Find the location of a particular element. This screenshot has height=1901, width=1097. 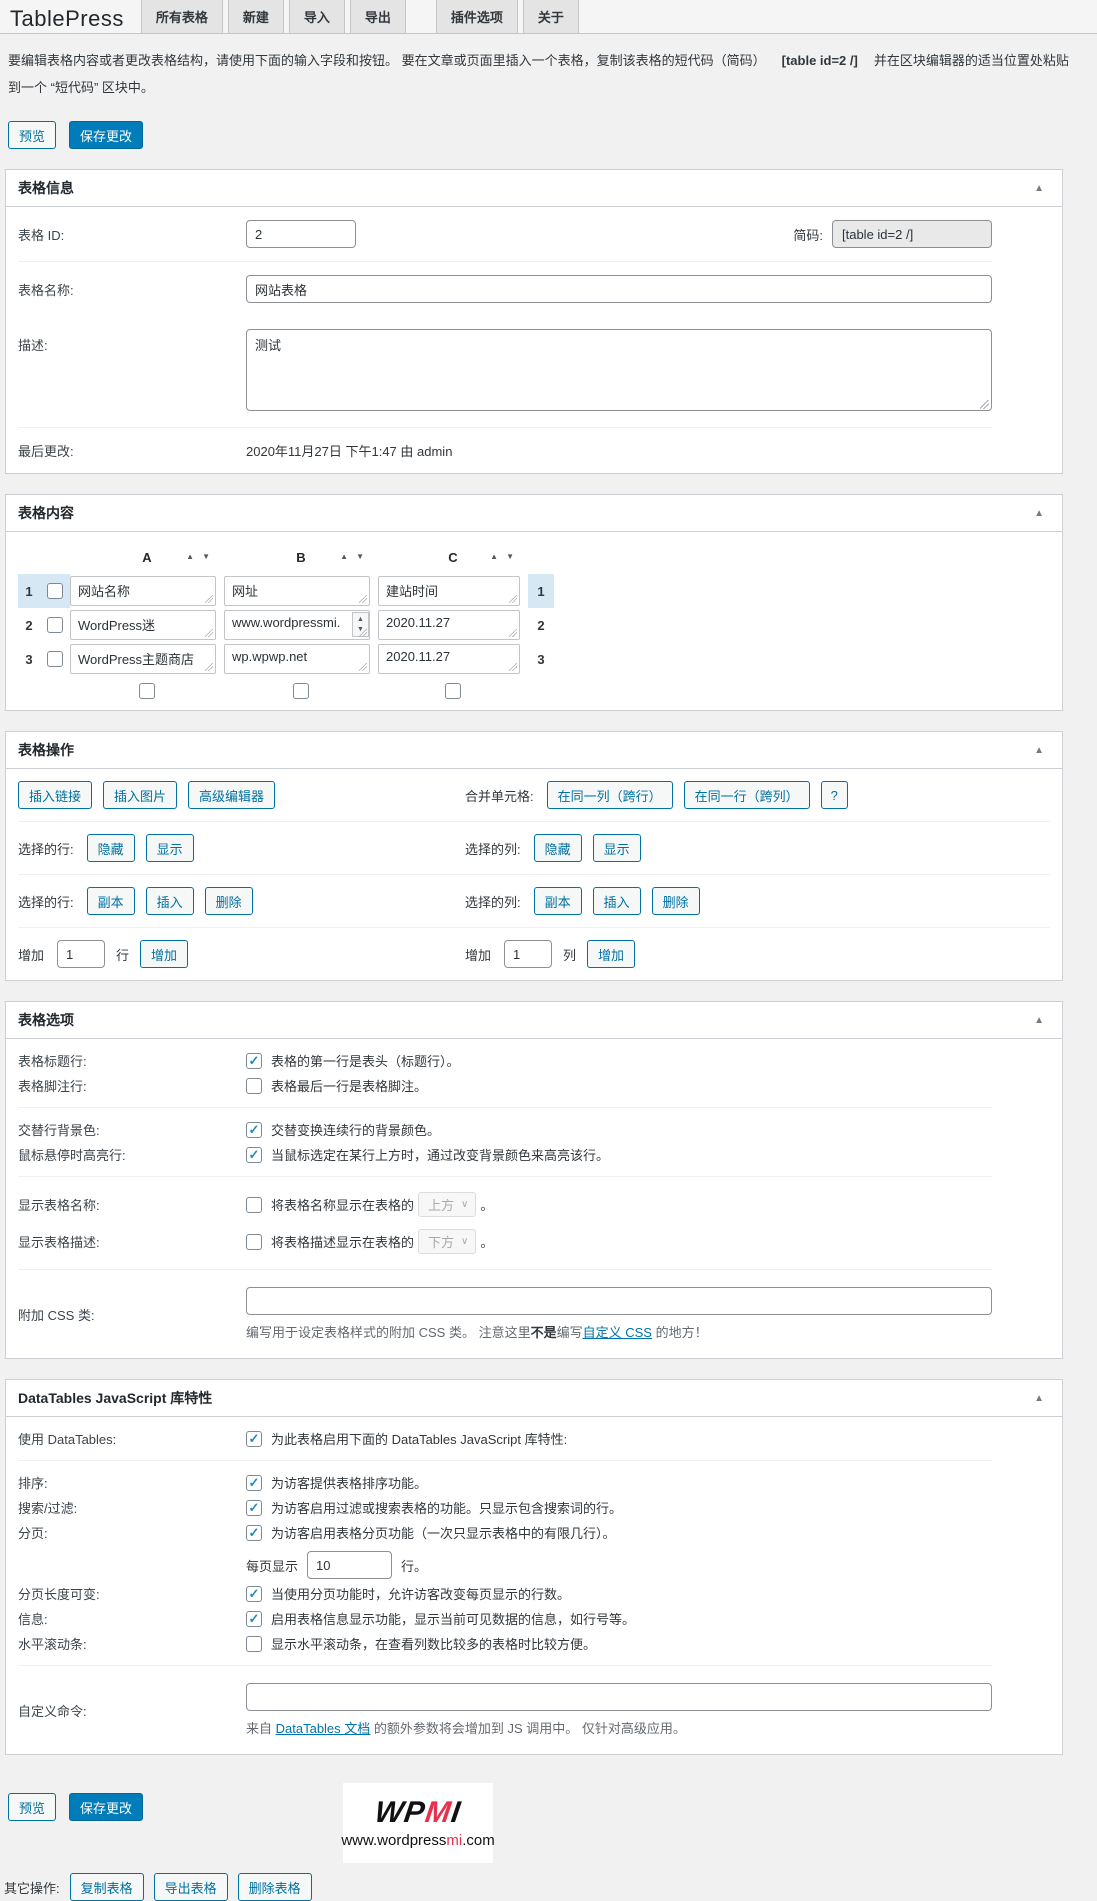

show-cols-button: 显示 is located at coordinates (616, 848).